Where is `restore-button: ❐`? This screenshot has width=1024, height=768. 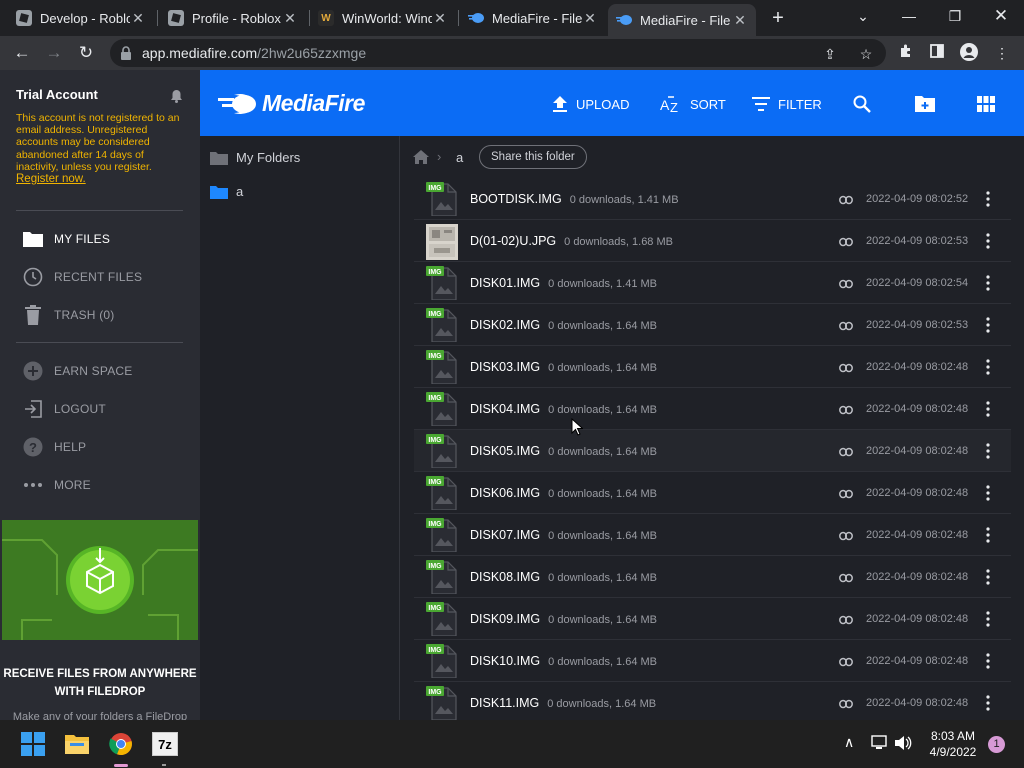 restore-button: ❐ is located at coordinates (955, 16).